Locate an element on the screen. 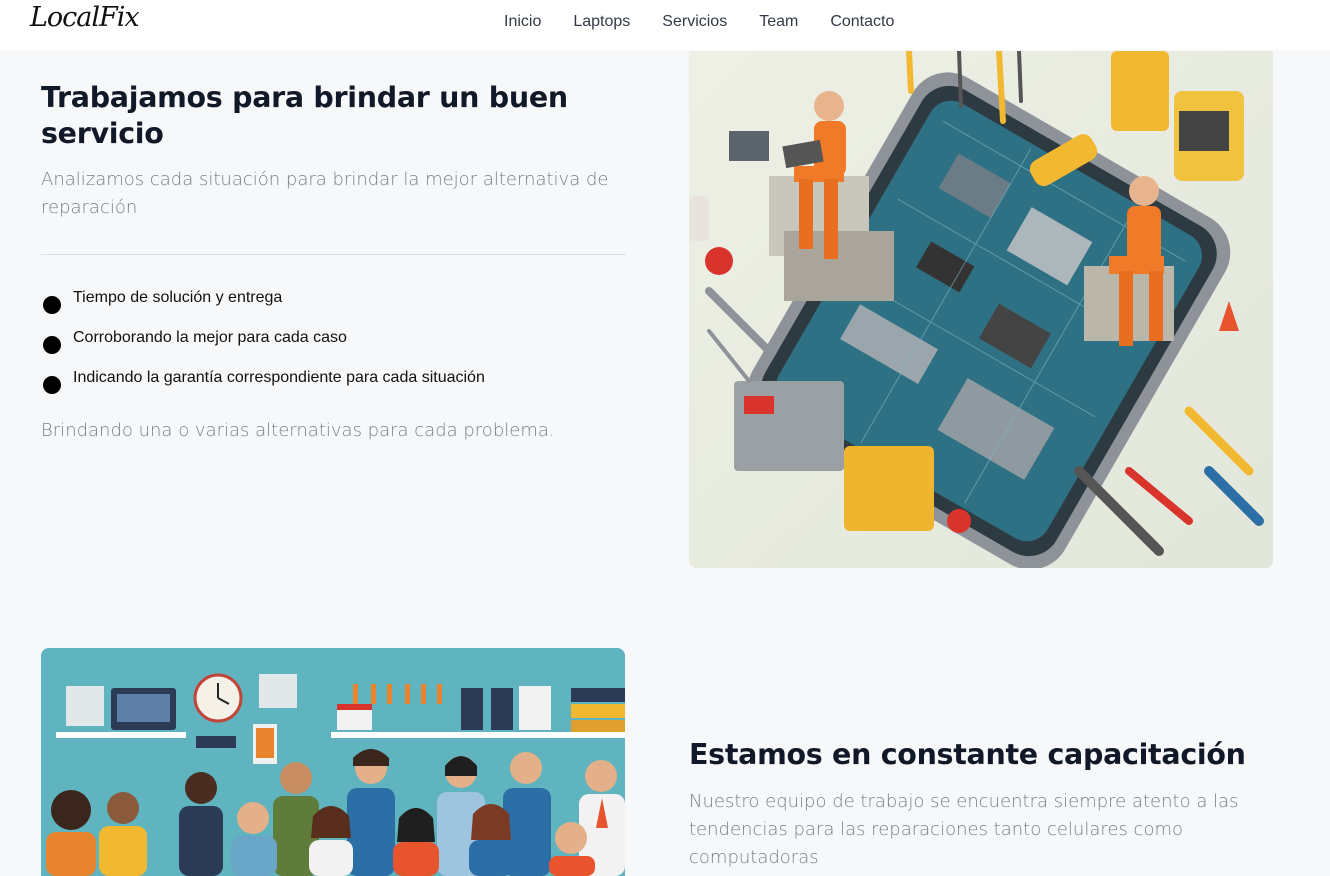 The width and height of the screenshot is (1330, 876). localfix-logo: LocalFix is located at coordinates (85, 20).